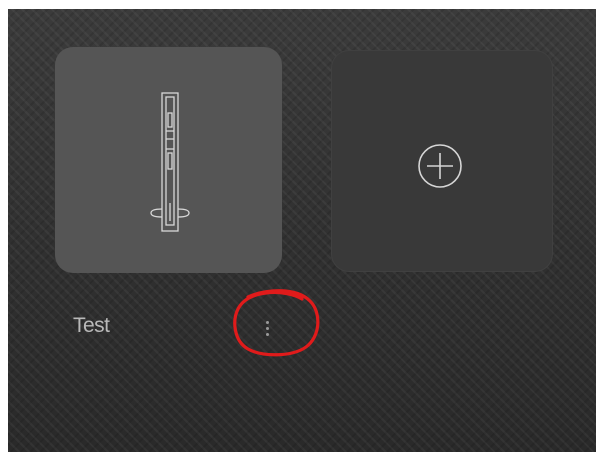 This screenshot has height=457, width=602. I want to click on add-circle-icon, so click(440, 166).